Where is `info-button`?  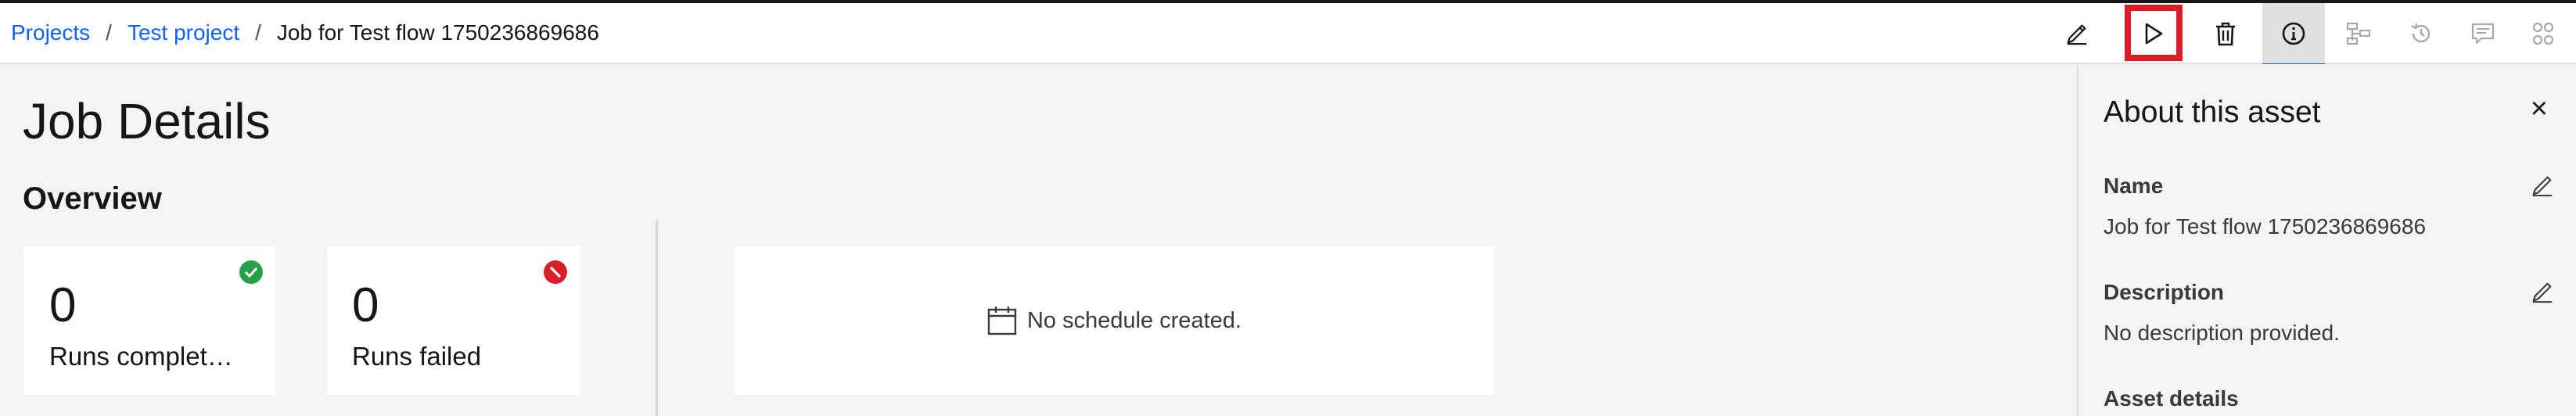
info-button is located at coordinates (2293, 33).